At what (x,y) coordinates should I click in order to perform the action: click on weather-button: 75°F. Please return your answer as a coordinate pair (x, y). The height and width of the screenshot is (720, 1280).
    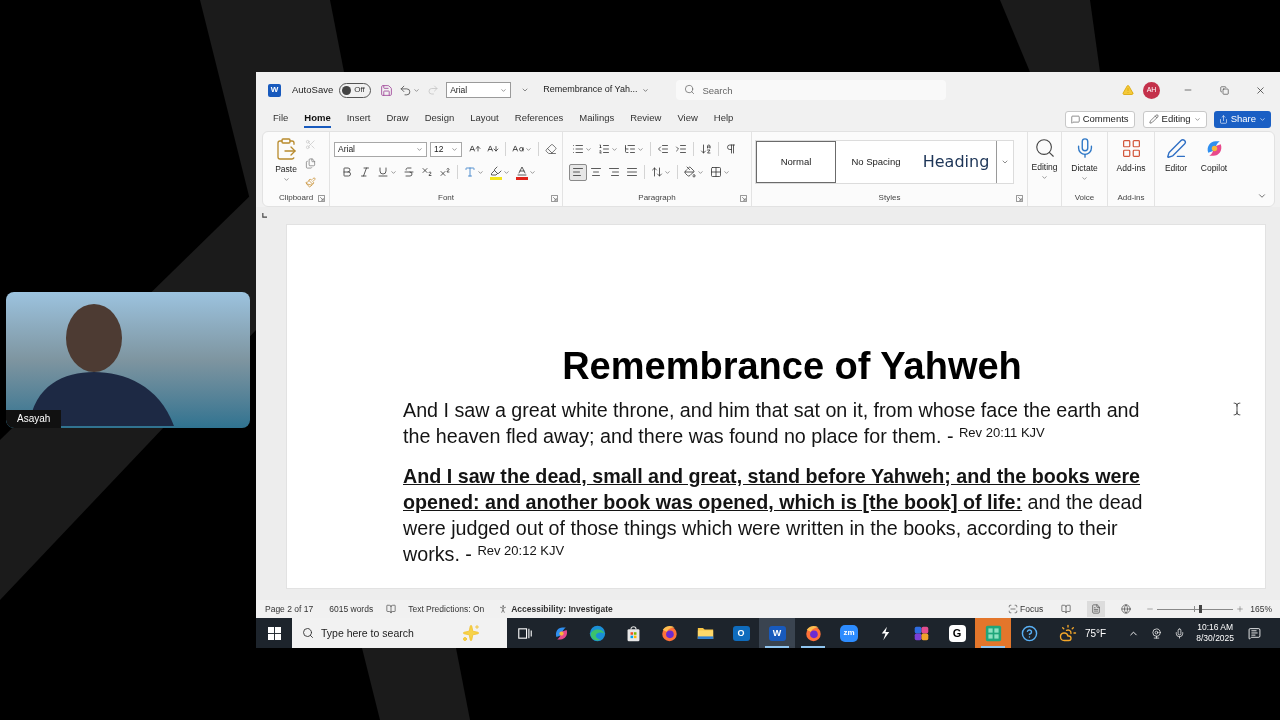
    Looking at the image, I should click on (1083, 633).